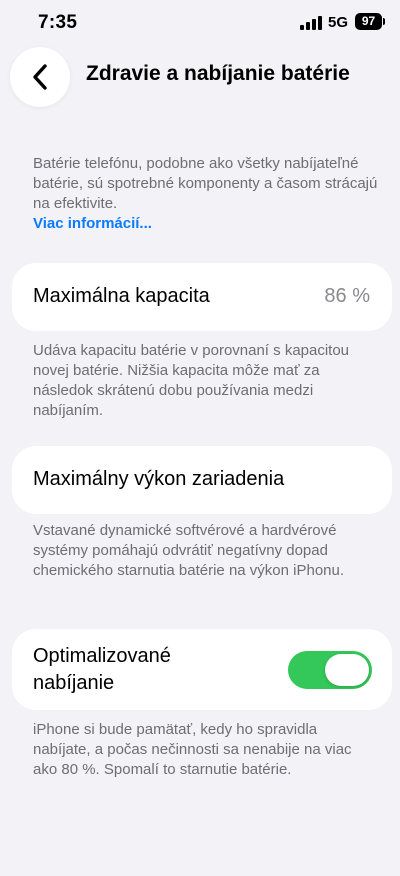 Image resolution: width=400 pixels, height=876 pixels. Describe the element at coordinates (121, 296) in the screenshot. I see `maximum-capacity-label: Maximálna kapacita` at that location.